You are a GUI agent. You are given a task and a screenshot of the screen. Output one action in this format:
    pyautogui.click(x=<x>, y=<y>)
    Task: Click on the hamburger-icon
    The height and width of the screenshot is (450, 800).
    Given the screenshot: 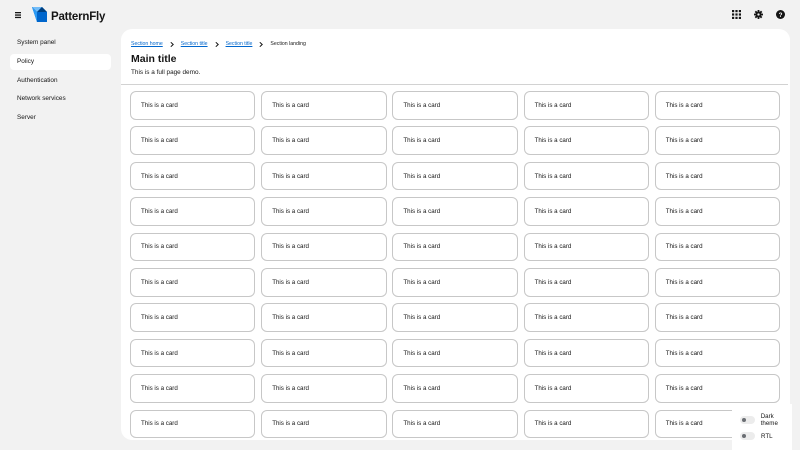 What is the action you would take?
    pyautogui.click(x=18, y=14)
    